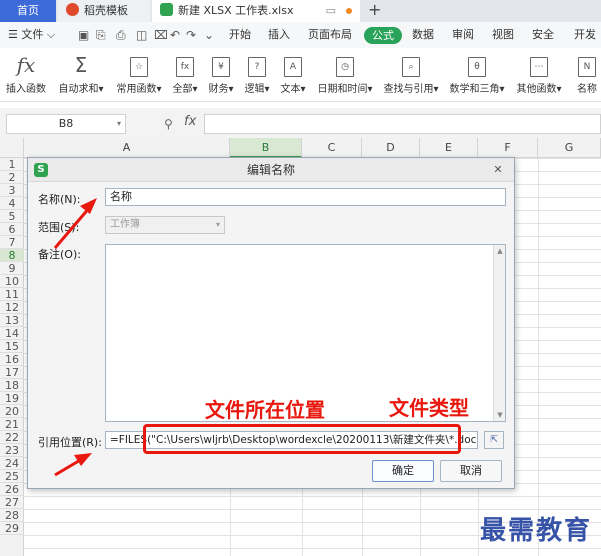  What do you see at coordinates (221, 89) in the screenshot?
I see `finance-label: 财务▾` at bounding box center [221, 89].